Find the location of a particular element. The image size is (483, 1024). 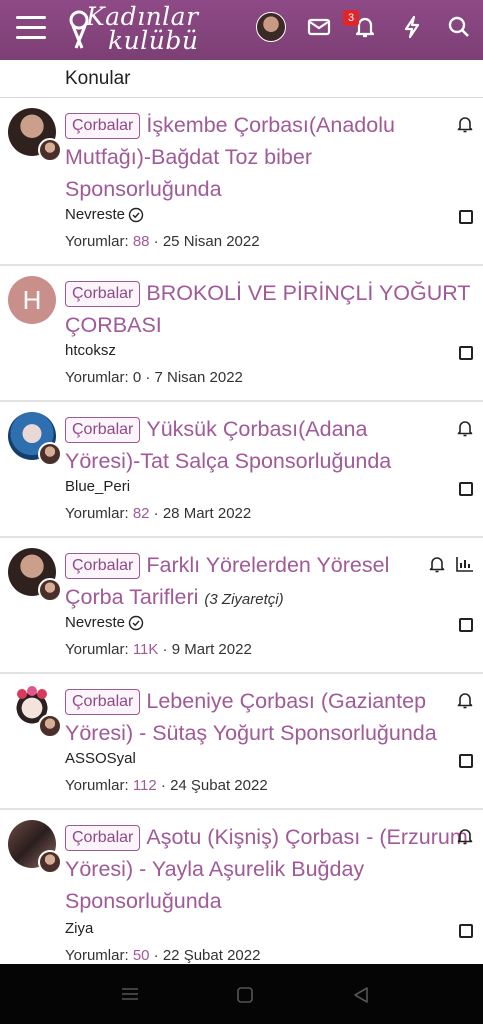

topic-date: 7 Nisan 2022 is located at coordinates (199, 377).